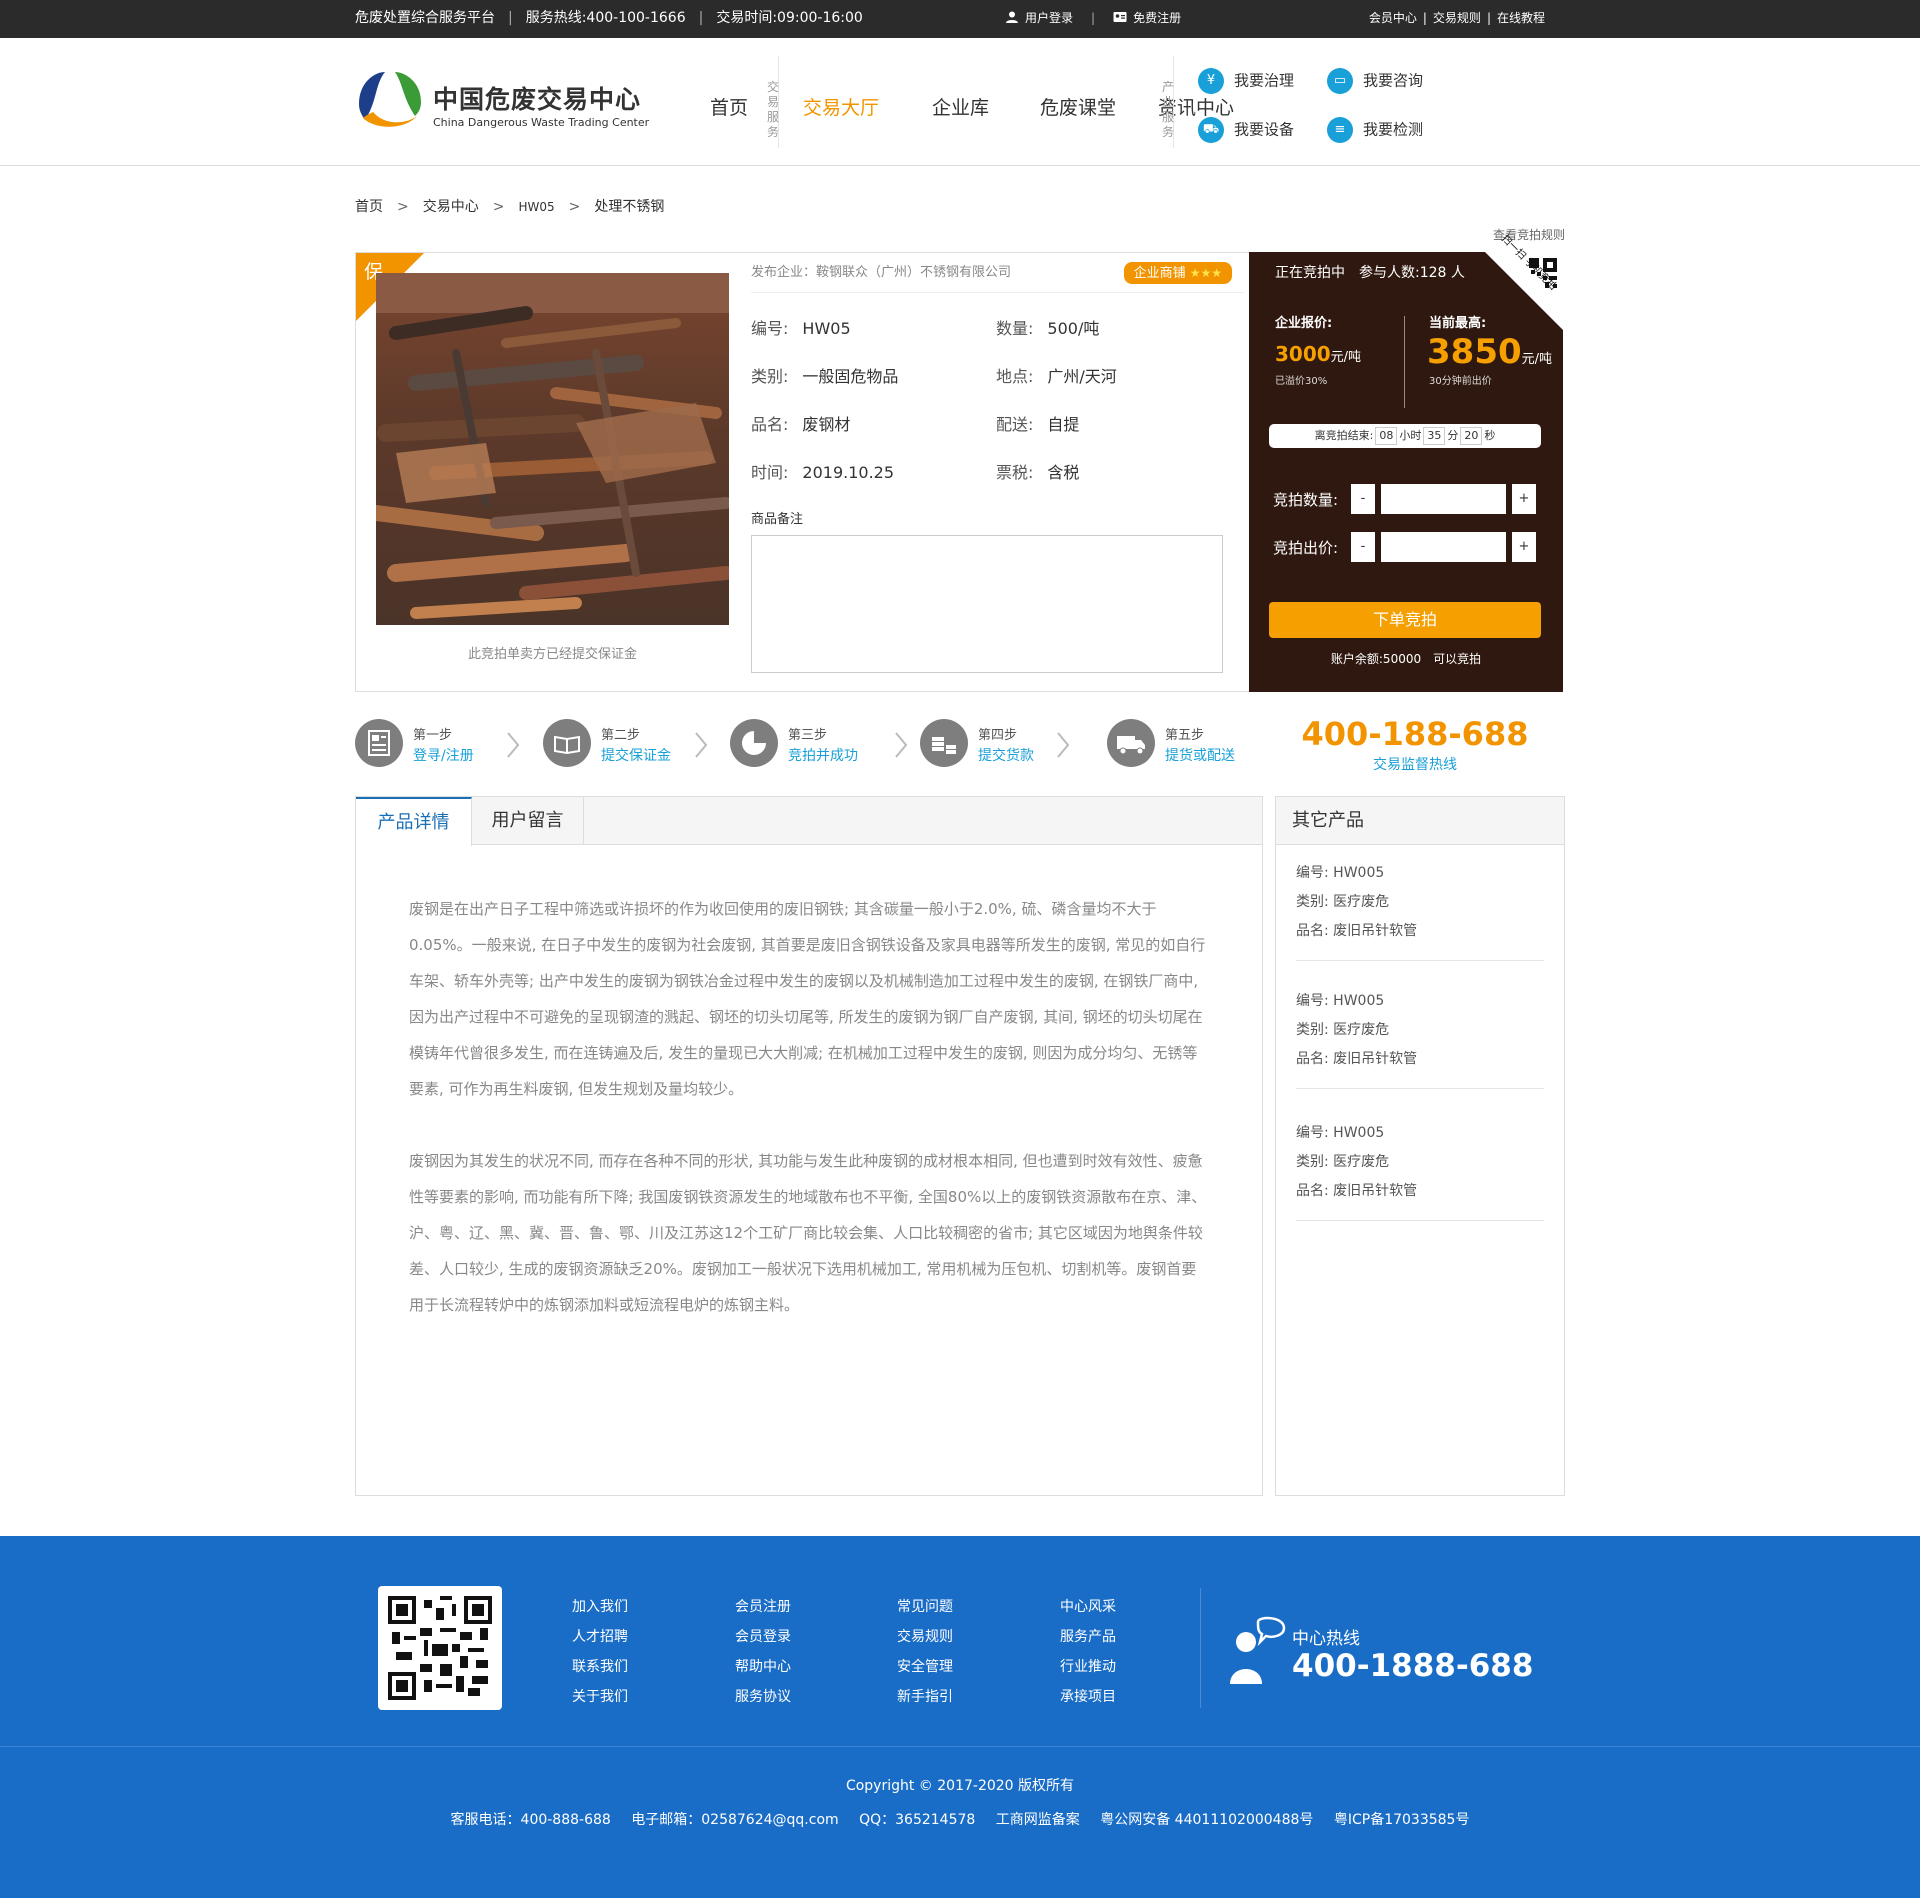  I want to click on field-code: 编号: HW05, so click(801, 328).